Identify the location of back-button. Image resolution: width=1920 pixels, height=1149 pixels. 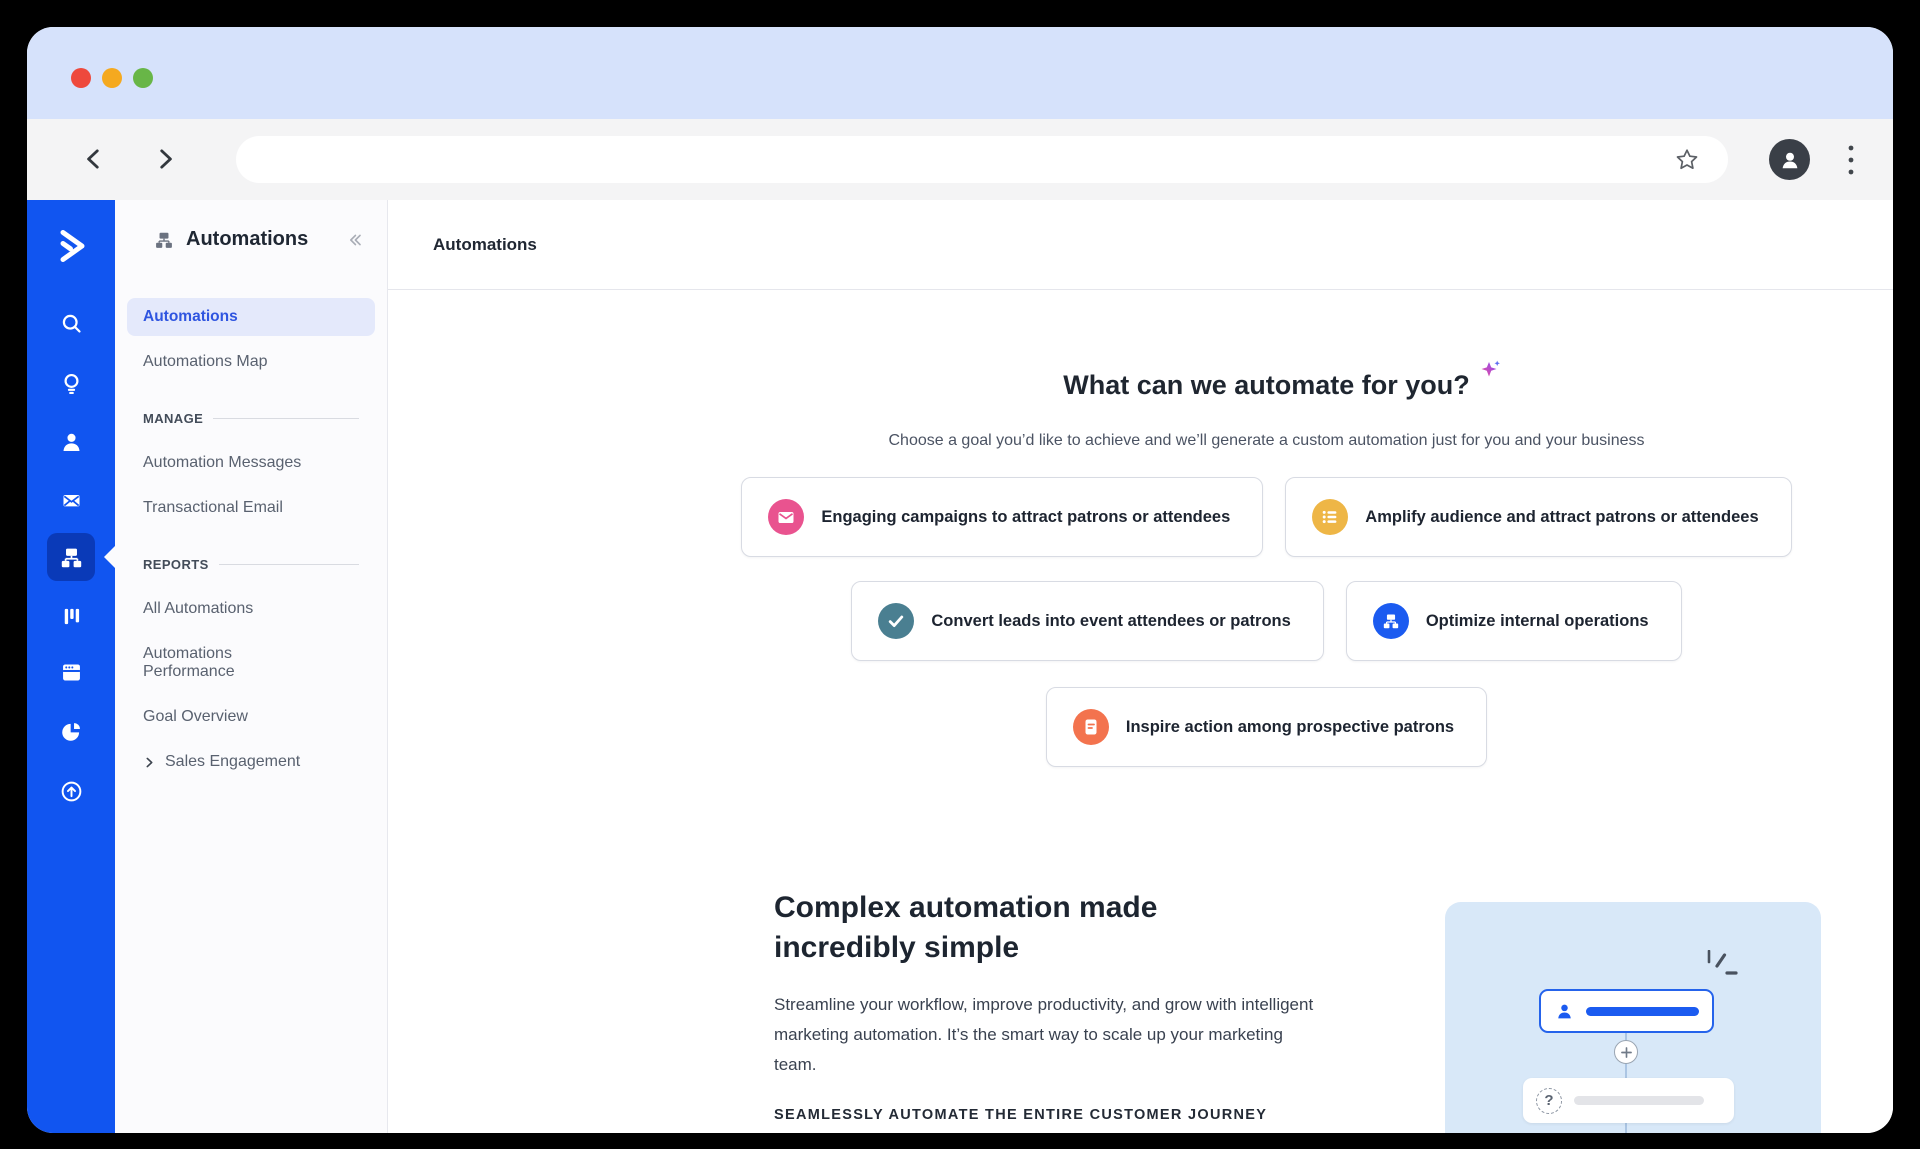
(94, 159).